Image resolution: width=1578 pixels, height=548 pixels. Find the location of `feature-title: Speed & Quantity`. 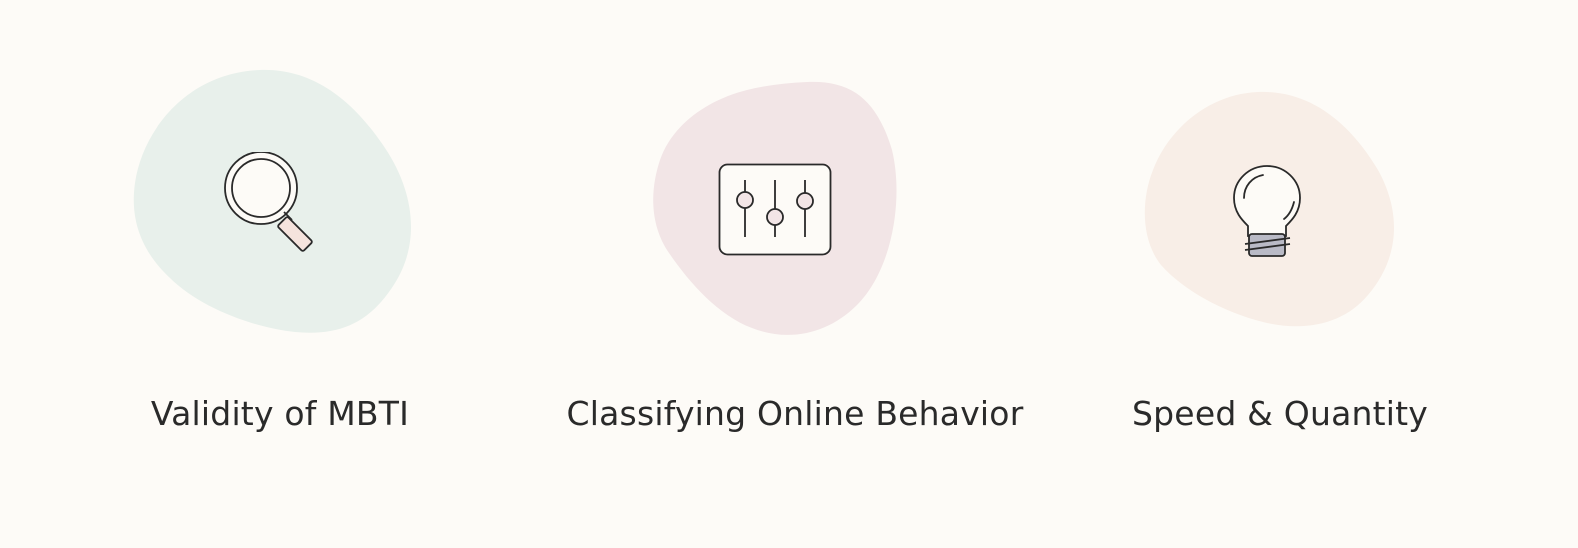

feature-title: Speed & Quantity is located at coordinates (1280, 413).